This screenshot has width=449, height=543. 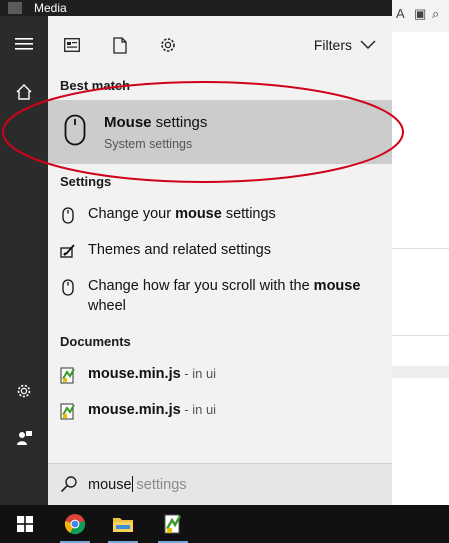 What do you see at coordinates (95, 85) in the screenshot?
I see `best-match-heading: Best match` at bounding box center [95, 85].